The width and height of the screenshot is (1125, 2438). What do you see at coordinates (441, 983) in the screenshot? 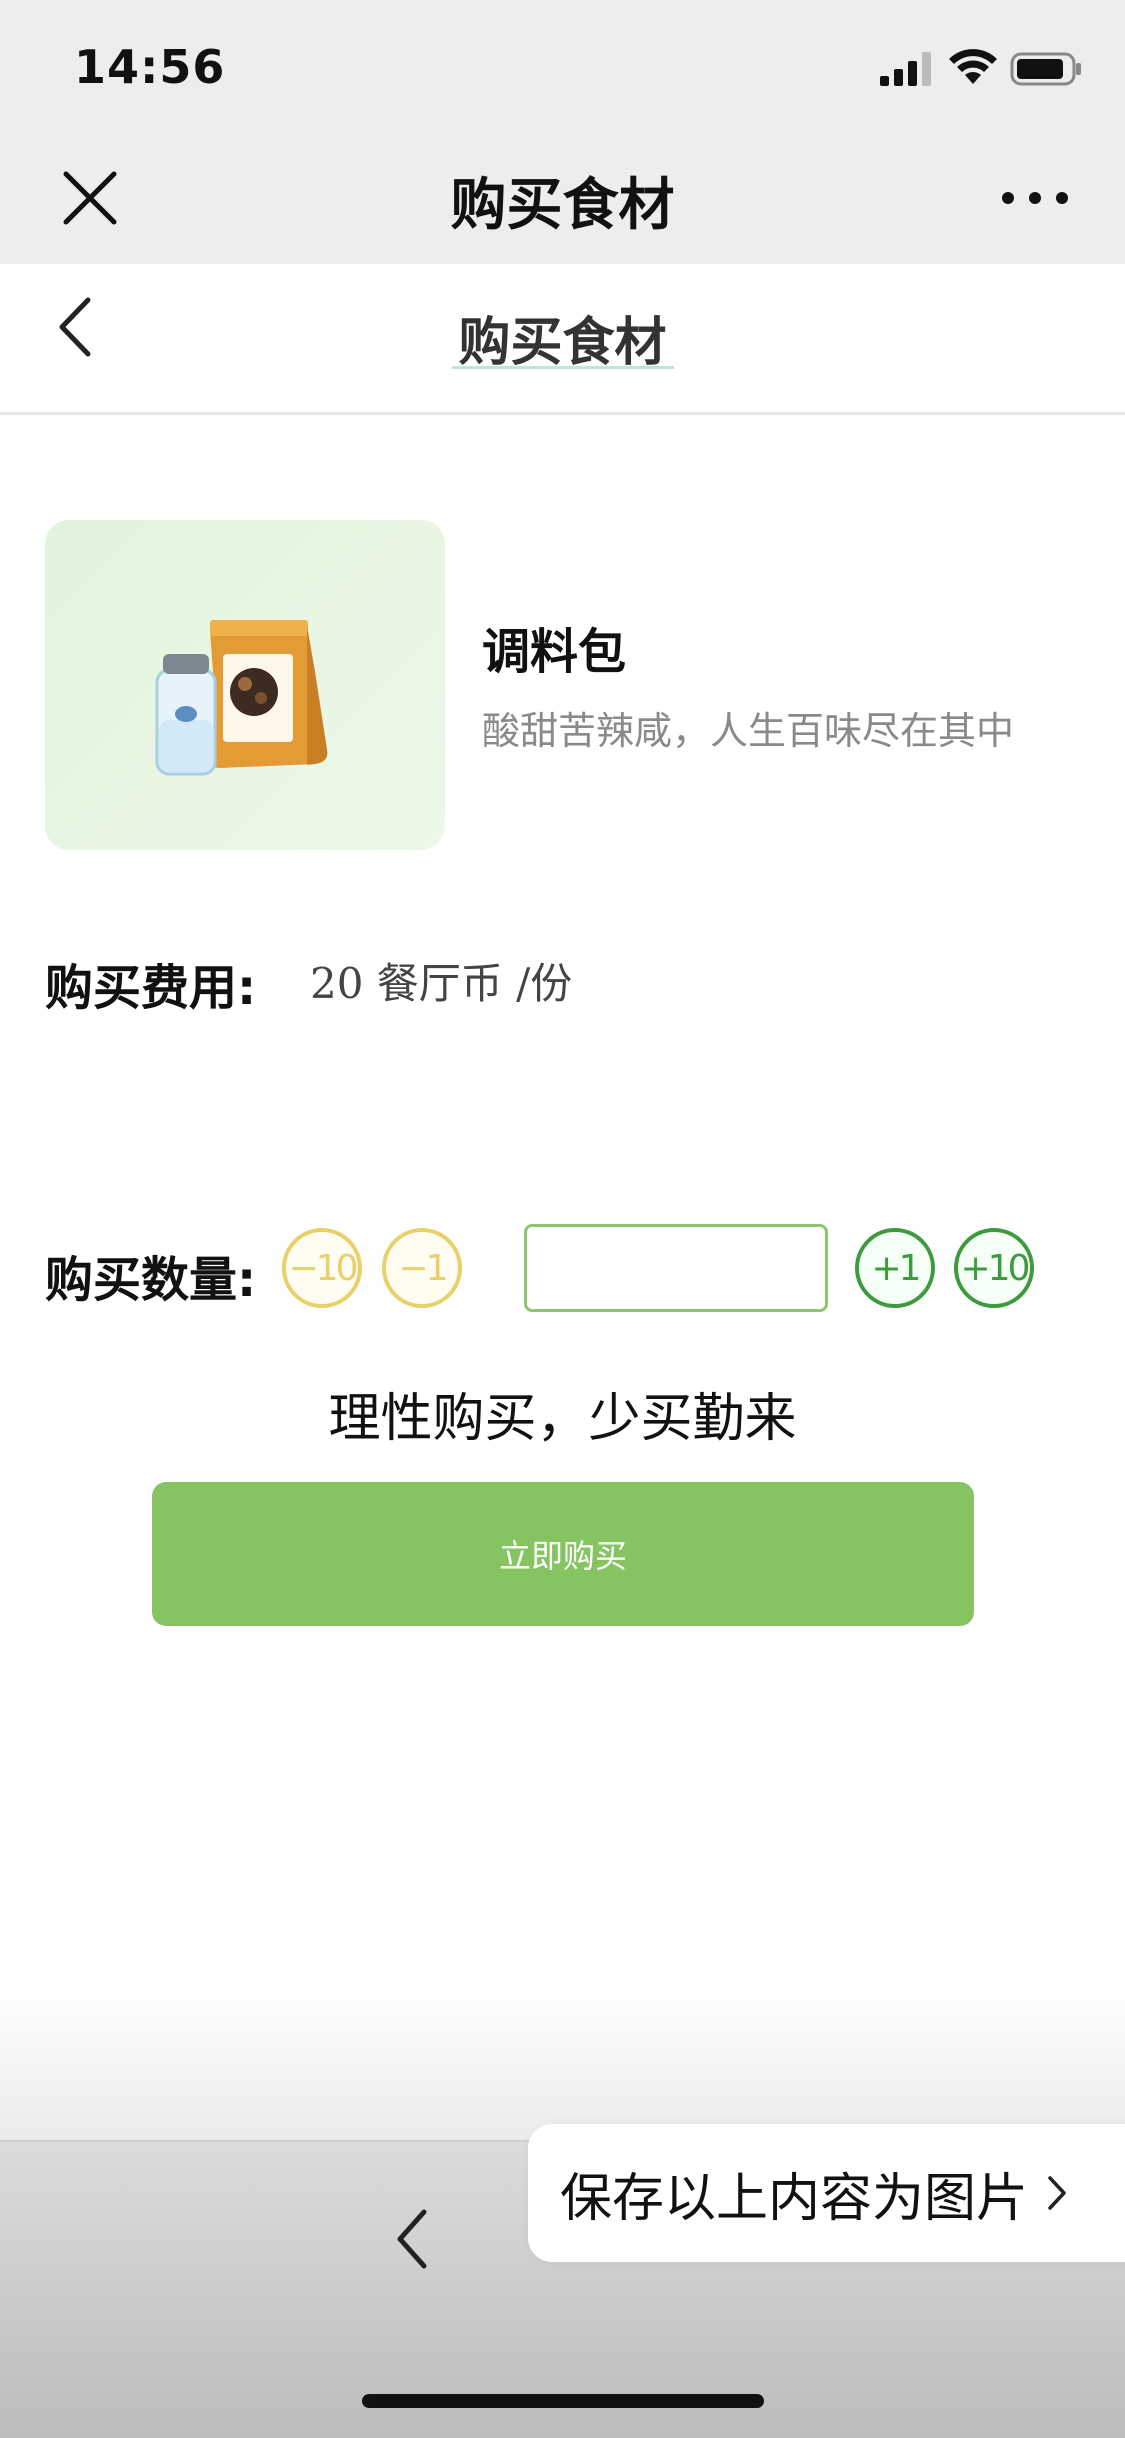
I see `fee-value: 20 餐厅币 /份` at bounding box center [441, 983].